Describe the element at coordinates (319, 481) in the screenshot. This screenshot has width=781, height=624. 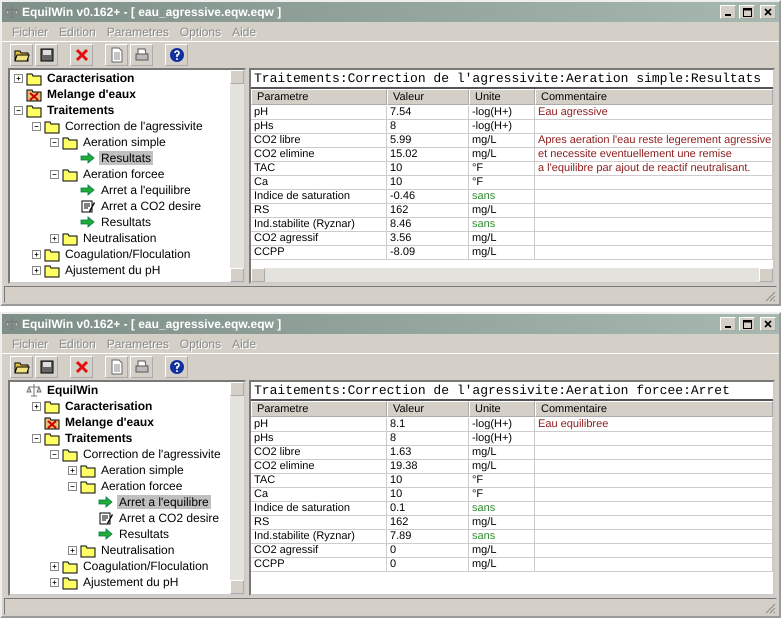
I see `table-cell: TAC` at that location.